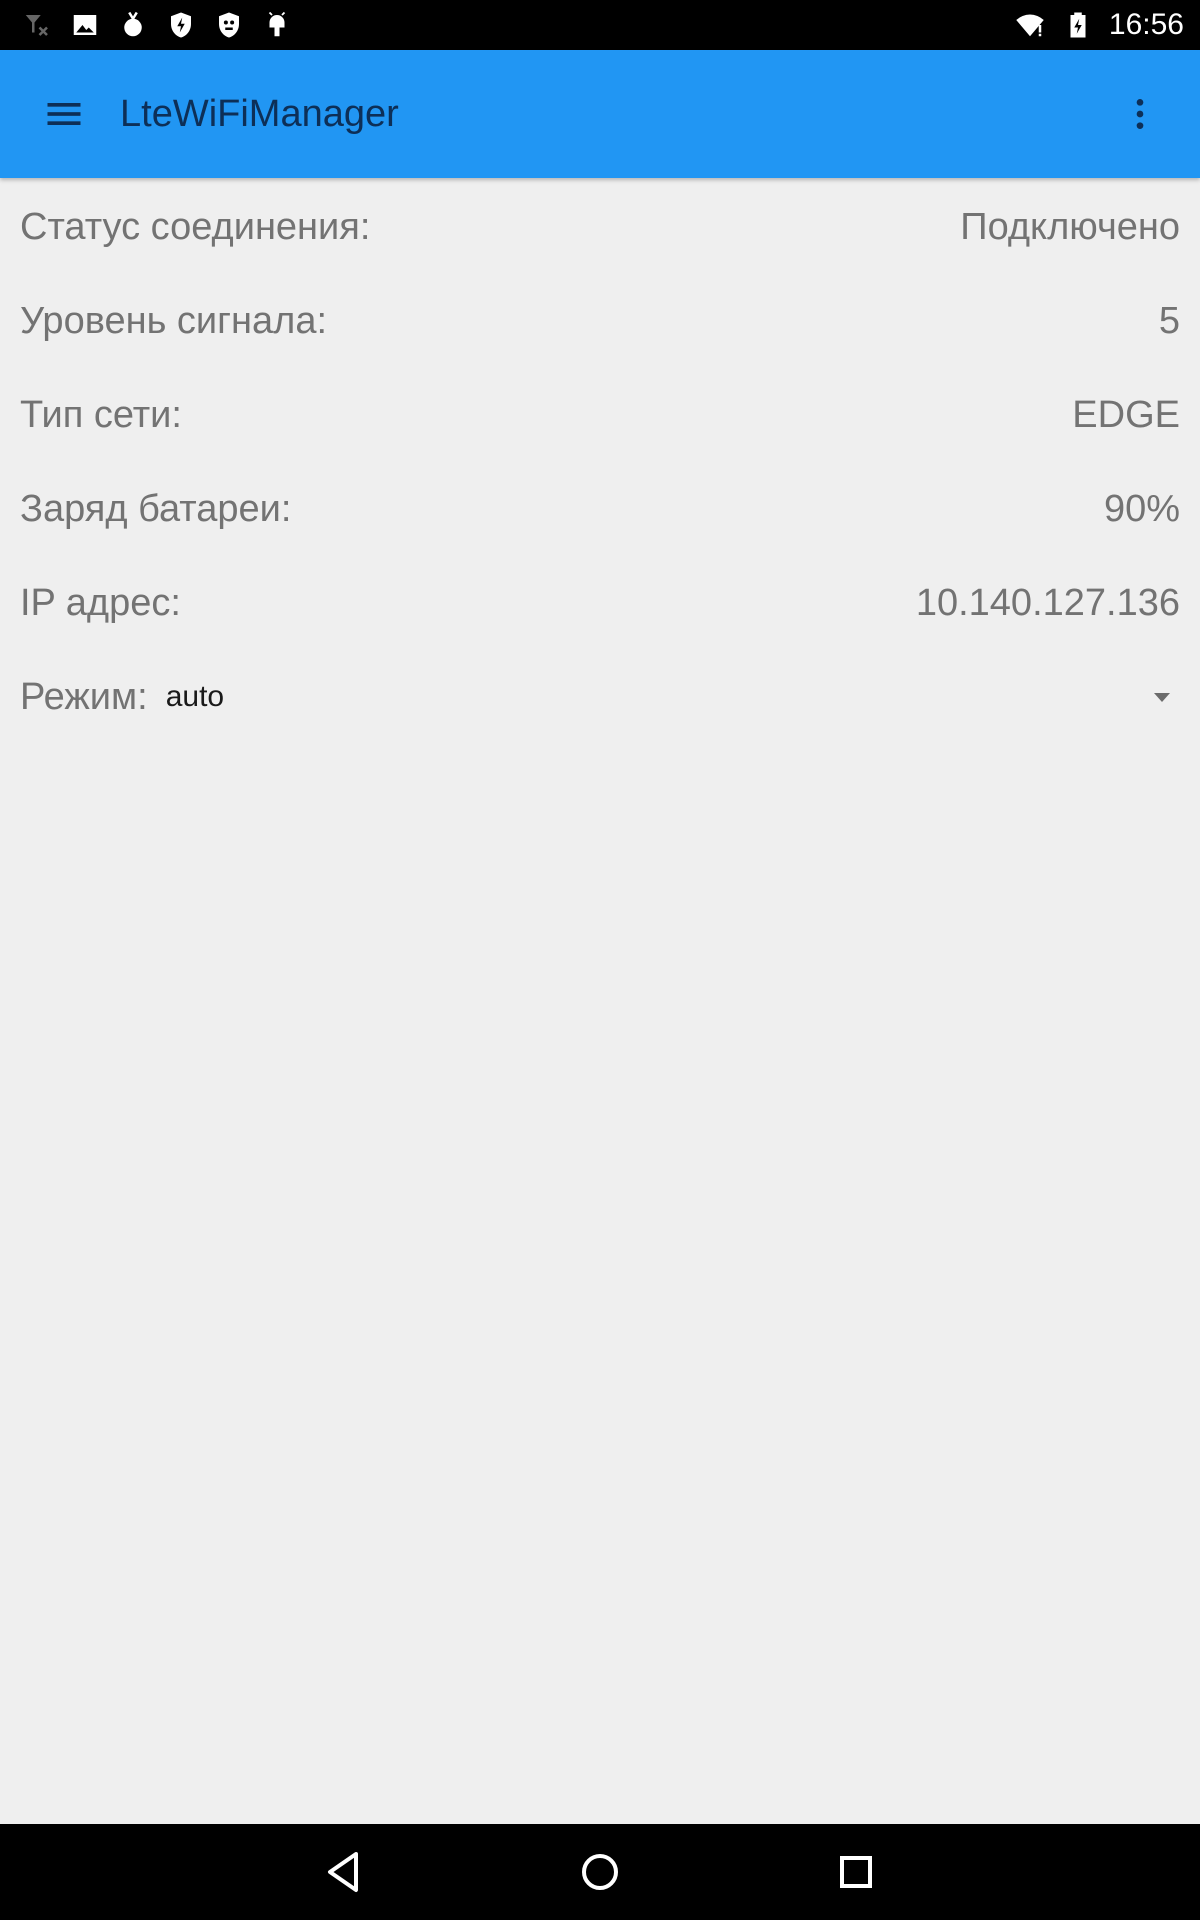 The width and height of the screenshot is (1200, 1920). I want to click on shield-bolt-icon, so click(181, 25).